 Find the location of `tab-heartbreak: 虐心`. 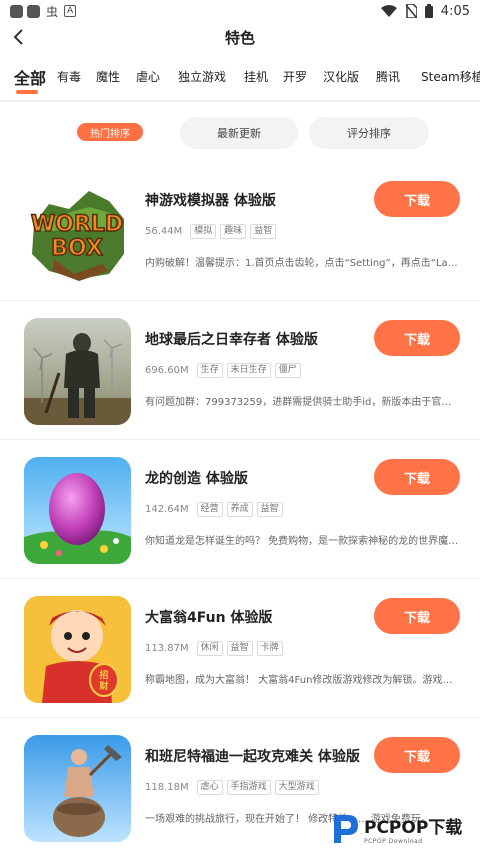

tab-heartbreak: 虐心 is located at coordinates (148, 76).